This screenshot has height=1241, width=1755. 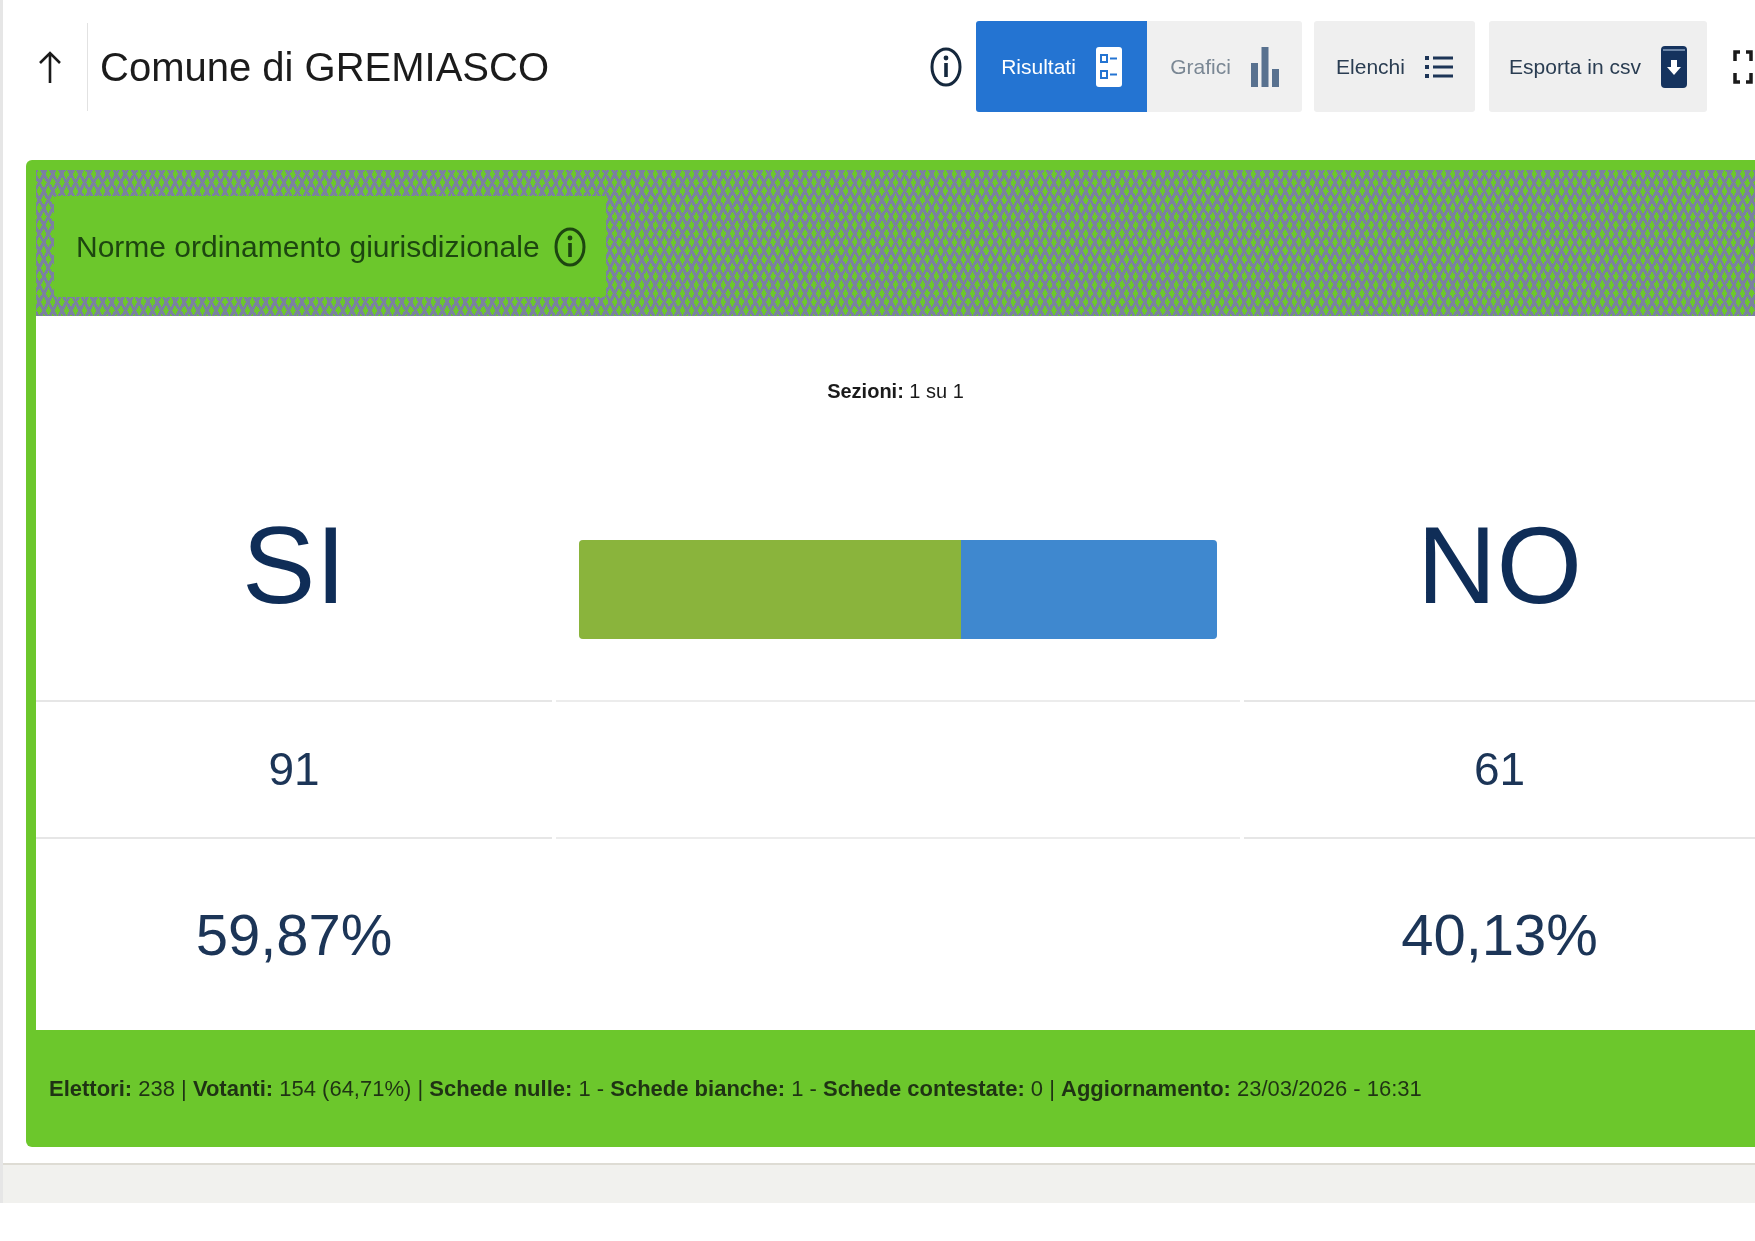 What do you see at coordinates (294, 935) in the screenshot?
I see `vote-percent: 59,87%` at bounding box center [294, 935].